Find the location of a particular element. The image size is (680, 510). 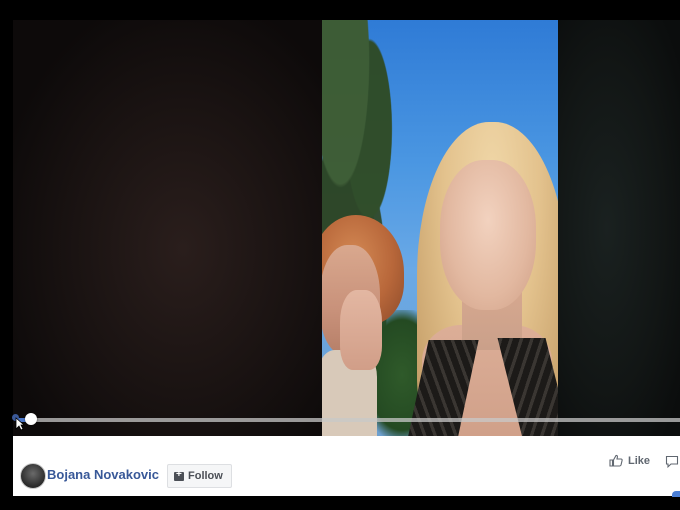

person-left-hand is located at coordinates (361, 330).